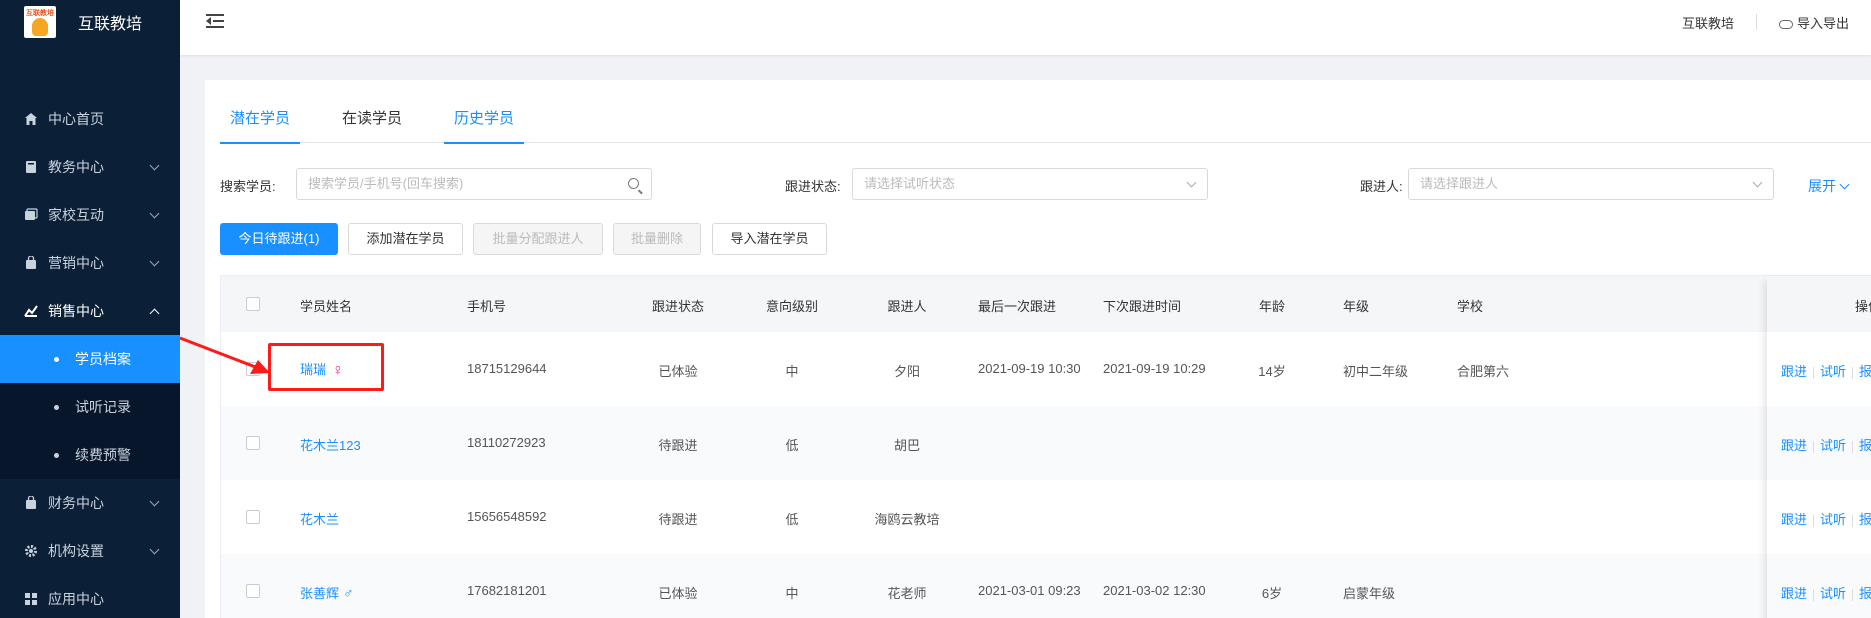 The height and width of the screenshot is (618, 1871). What do you see at coordinates (1470, 306) in the screenshot?
I see `header-school: 学校` at bounding box center [1470, 306].